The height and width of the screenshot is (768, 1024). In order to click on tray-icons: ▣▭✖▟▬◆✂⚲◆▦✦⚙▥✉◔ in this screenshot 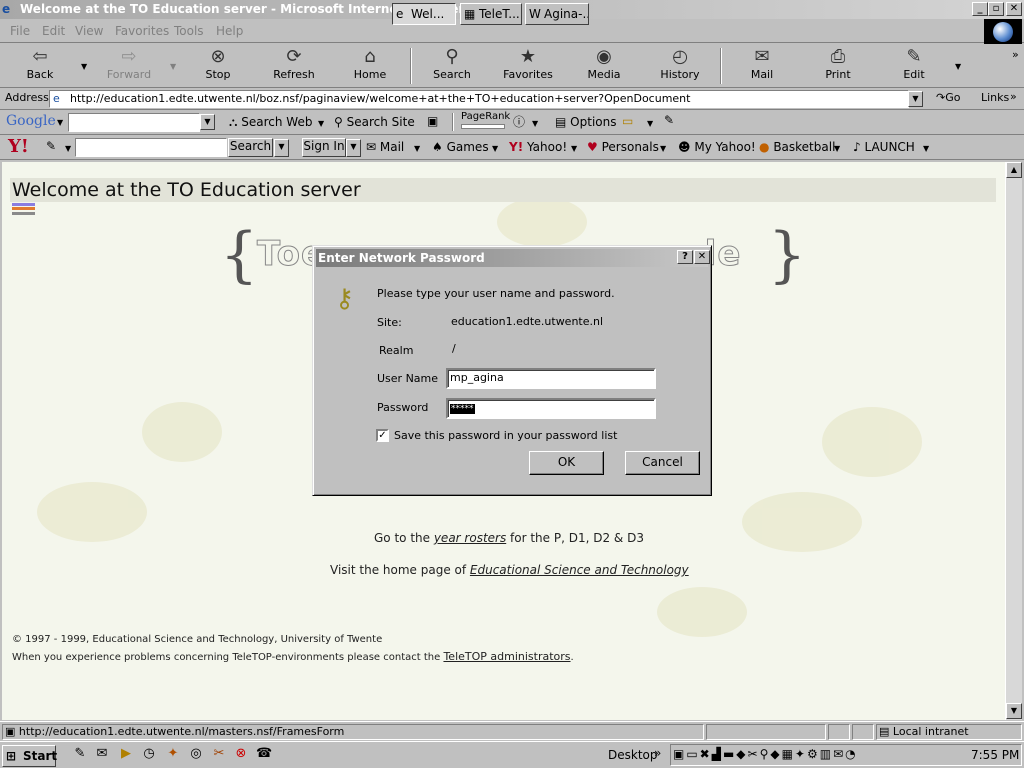, I will do `click(765, 754)`.